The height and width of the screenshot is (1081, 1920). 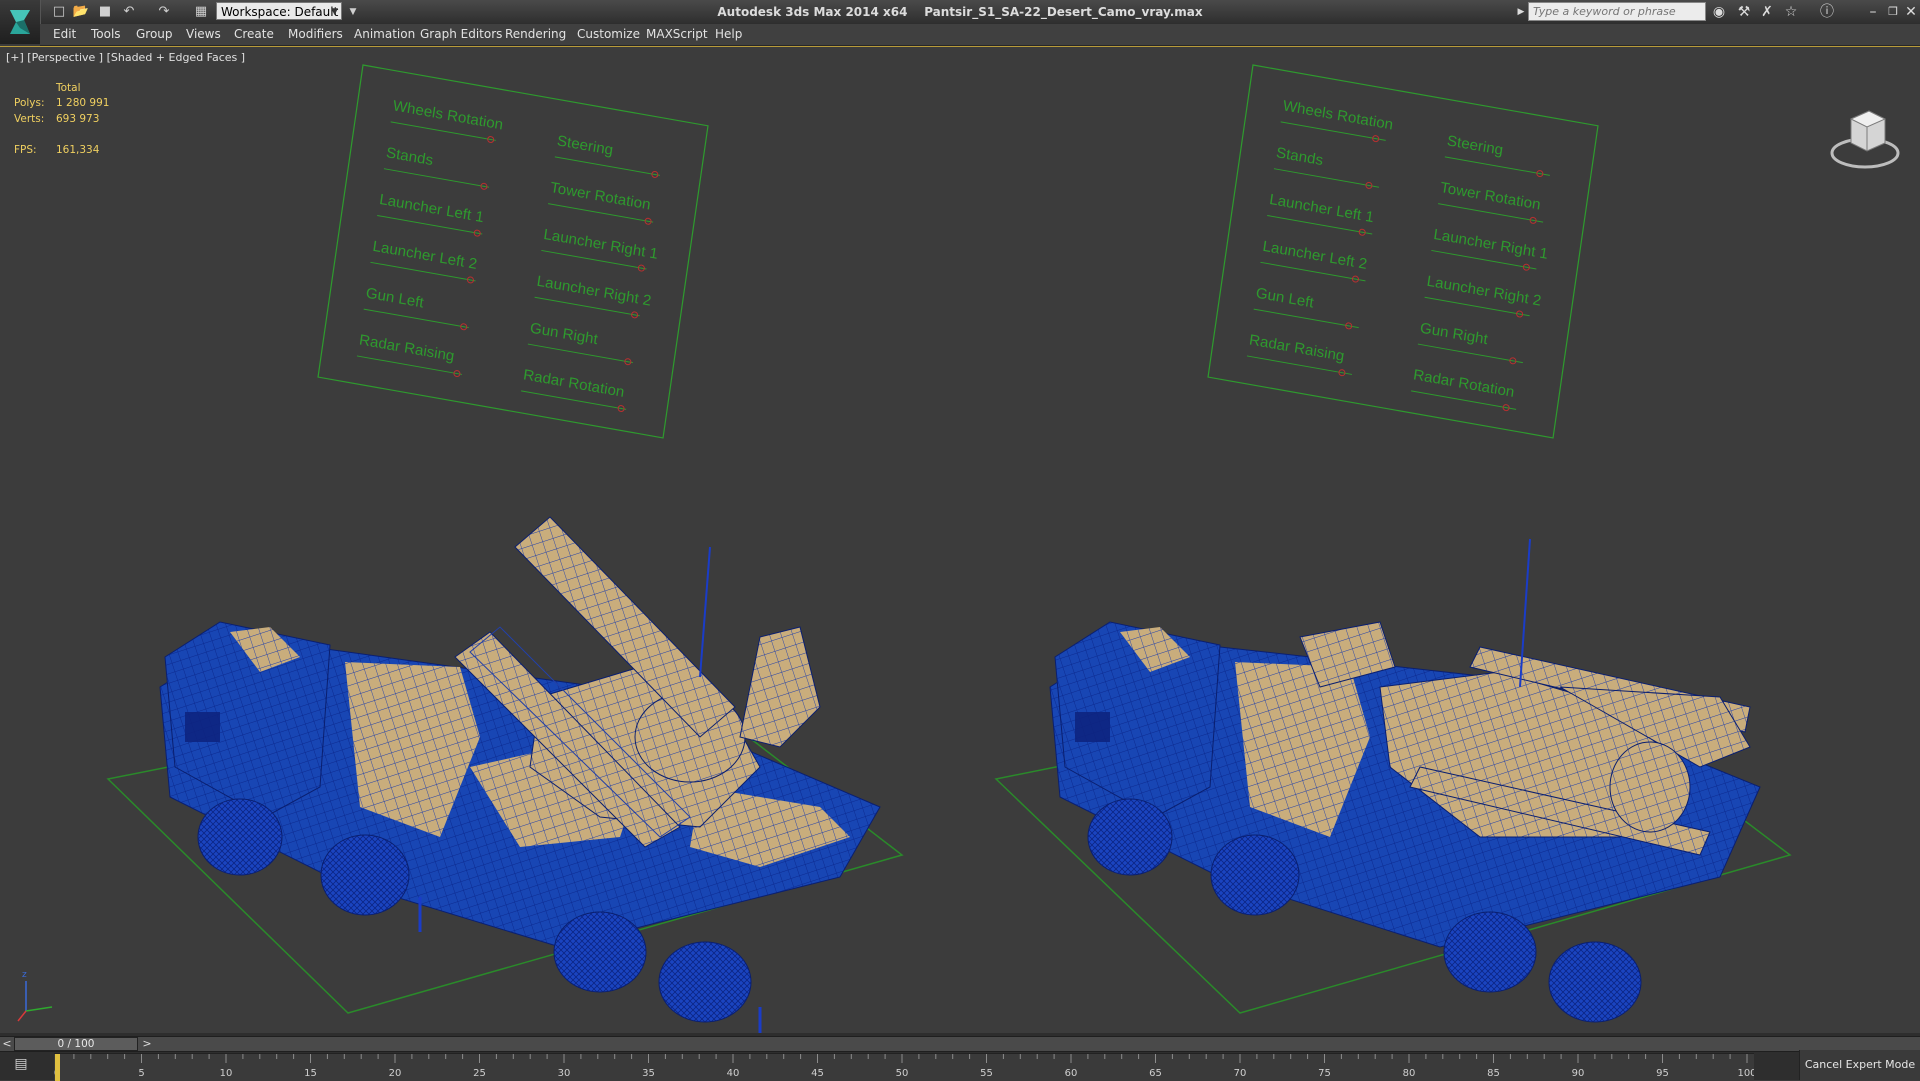 What do you see at coordinates (203, 34) in the screenshot?
I see `menu-views: Views` at bounding box center [203, 34].